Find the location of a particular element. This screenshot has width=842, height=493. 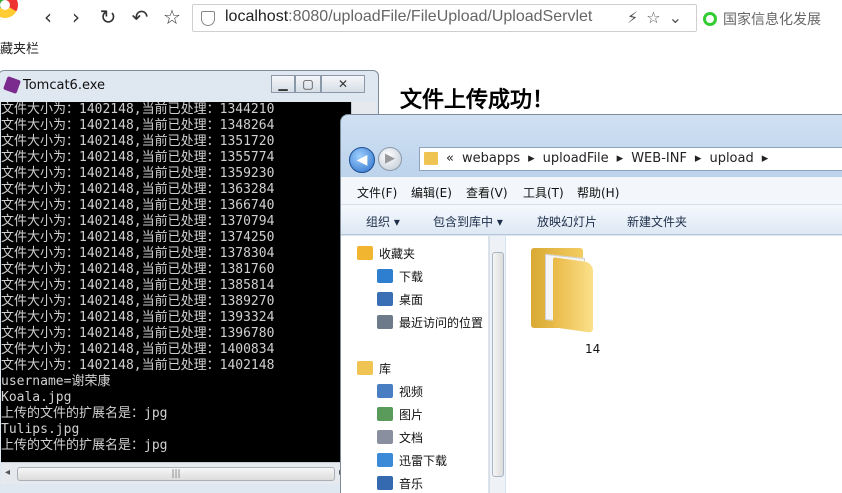

sidebar-library: 库 is located at coordinates (374, 369).